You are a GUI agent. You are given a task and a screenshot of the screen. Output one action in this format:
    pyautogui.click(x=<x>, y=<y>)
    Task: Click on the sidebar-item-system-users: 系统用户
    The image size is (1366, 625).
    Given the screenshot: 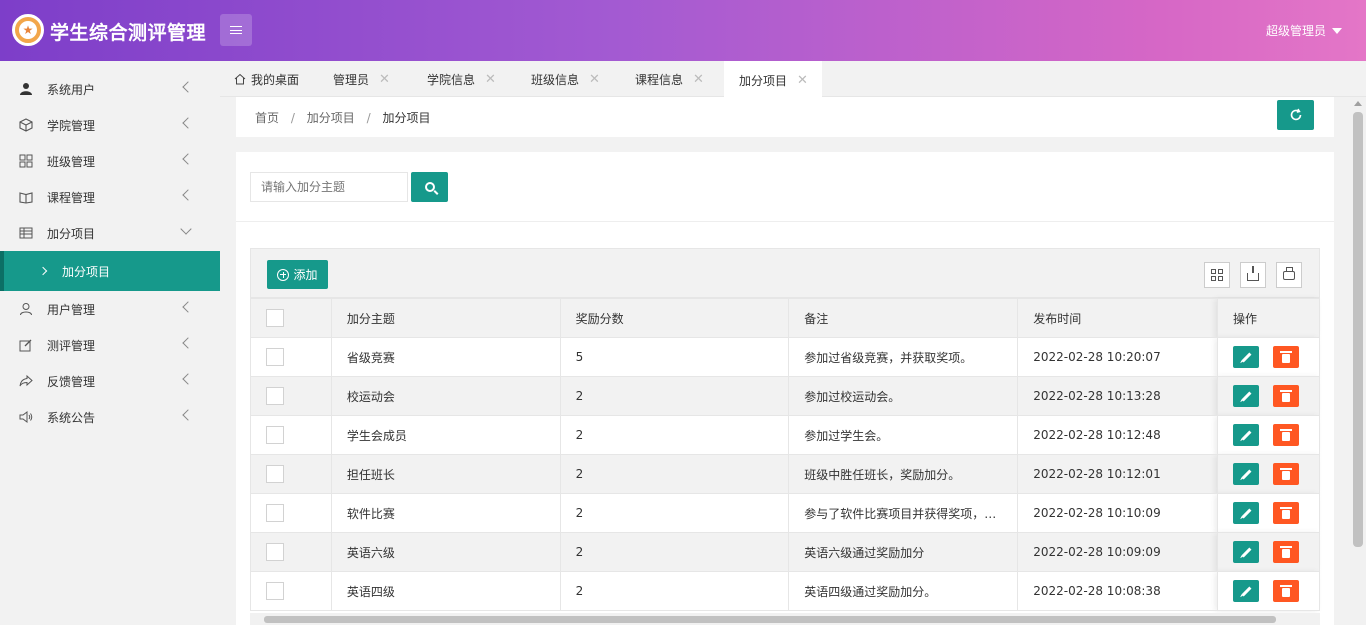 What is the action you would take?
    pyautogui.click(x=110, y=89)
    